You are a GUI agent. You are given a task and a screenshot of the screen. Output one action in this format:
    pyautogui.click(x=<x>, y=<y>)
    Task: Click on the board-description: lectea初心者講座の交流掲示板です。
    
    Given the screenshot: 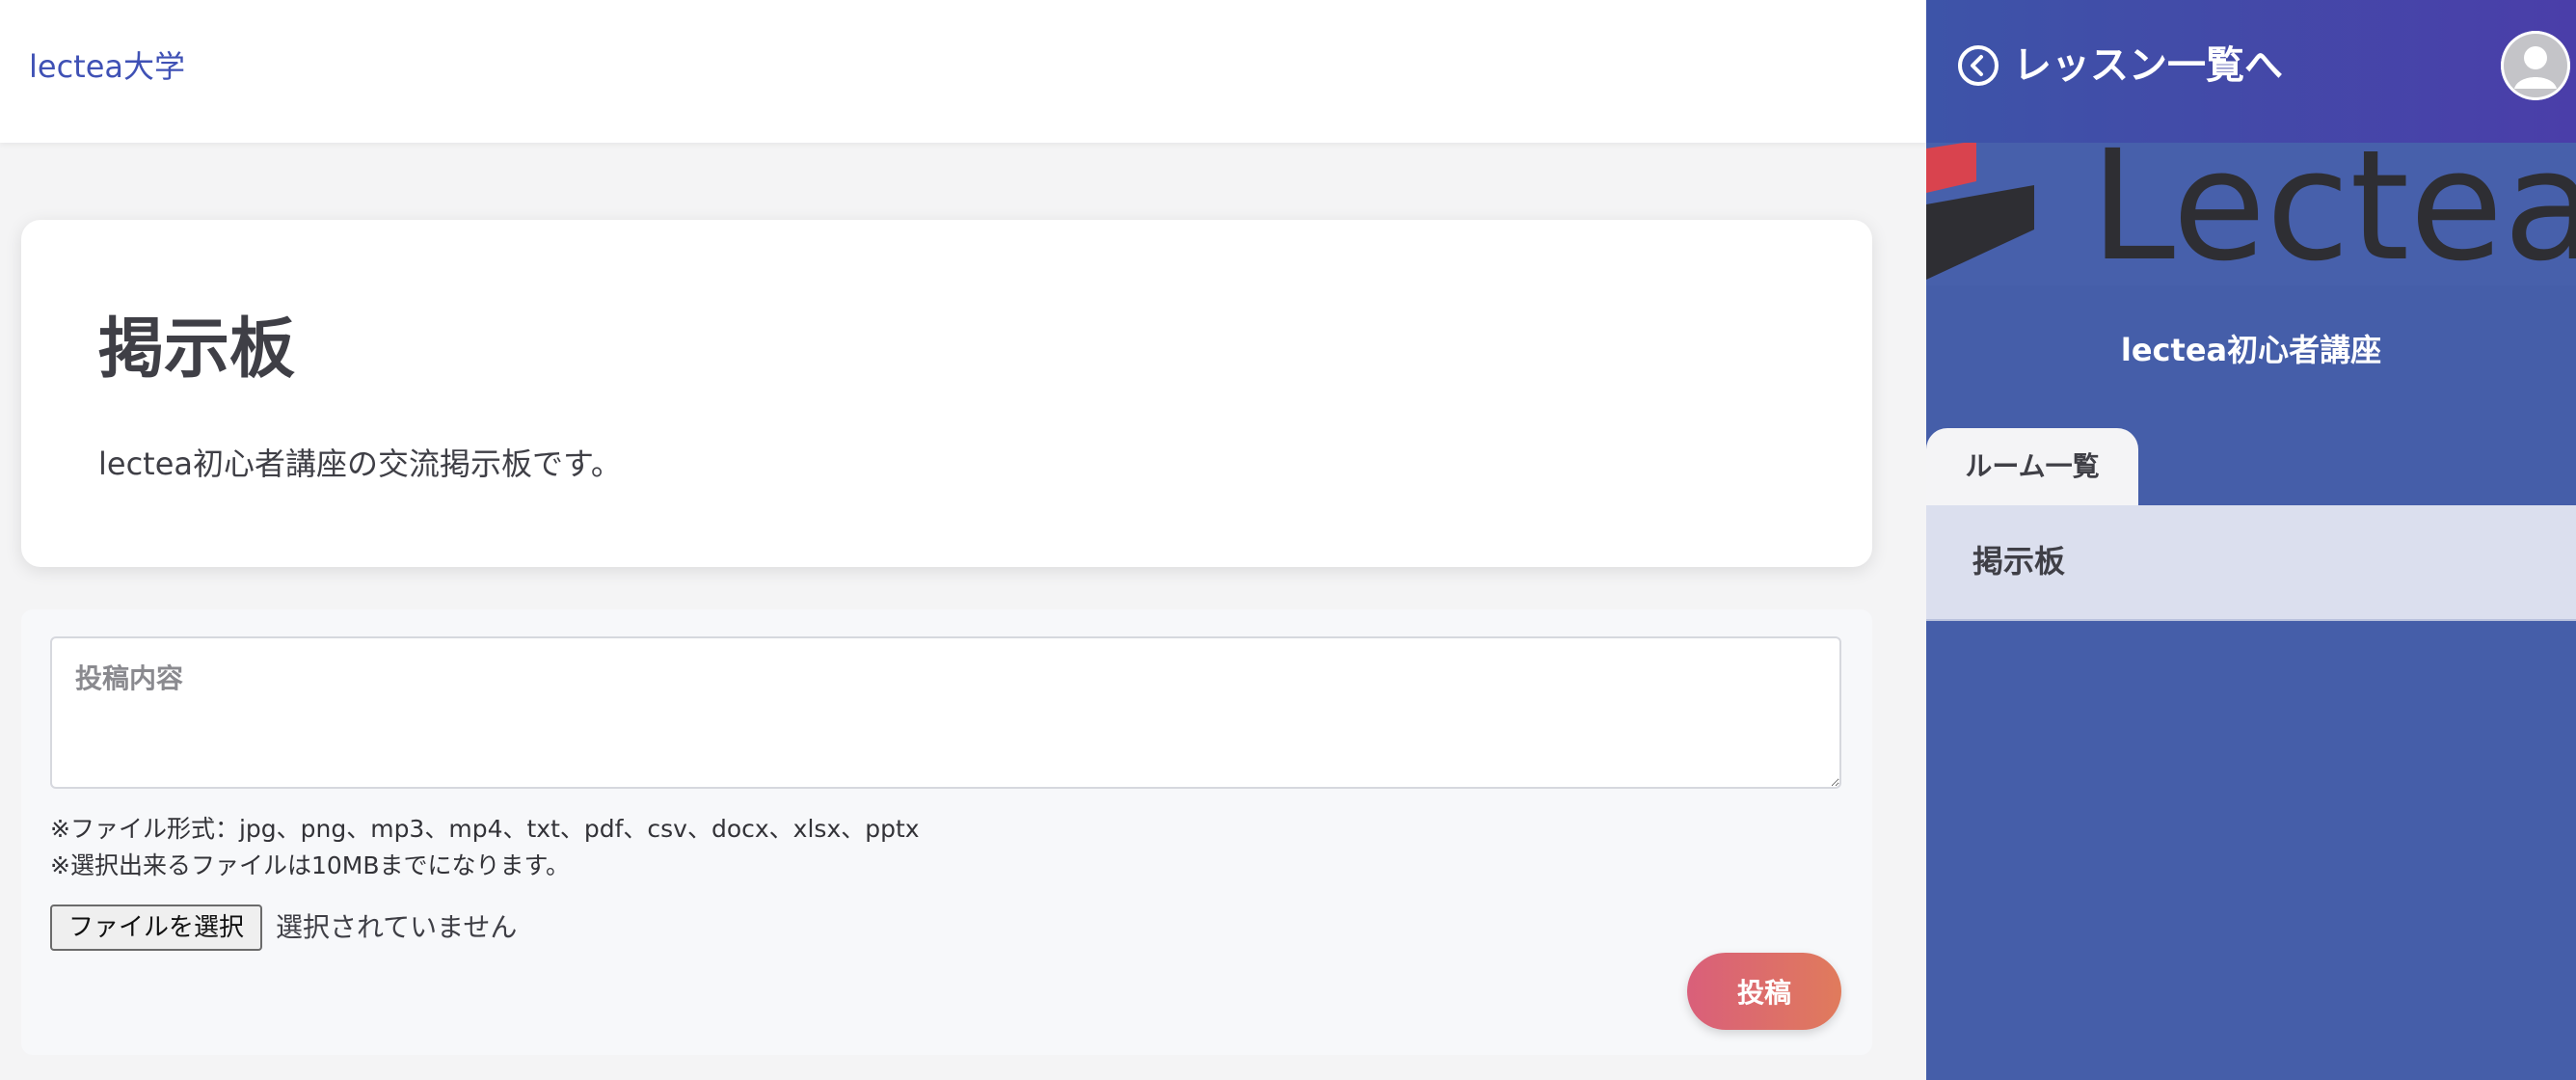 What is the action you would take?
    pyautogui.click(x=360, y=464)
    